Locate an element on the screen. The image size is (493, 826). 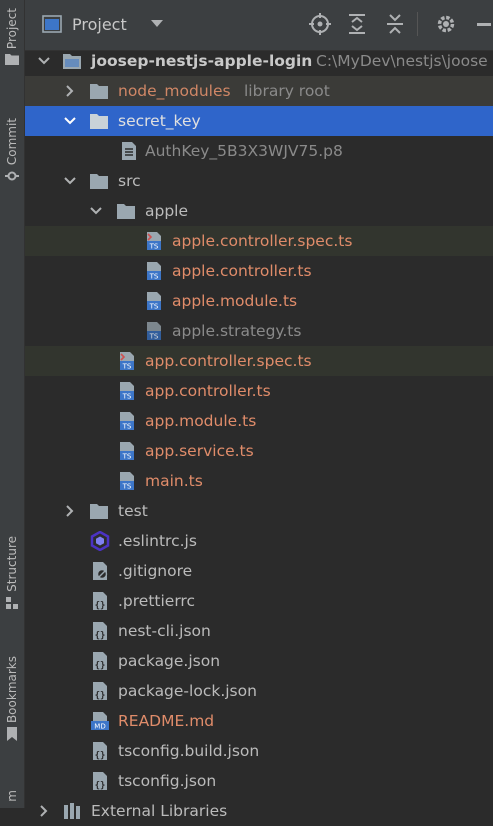
tree-row-package-lock: {} package-lock.json is located at coordinates (259, 691).